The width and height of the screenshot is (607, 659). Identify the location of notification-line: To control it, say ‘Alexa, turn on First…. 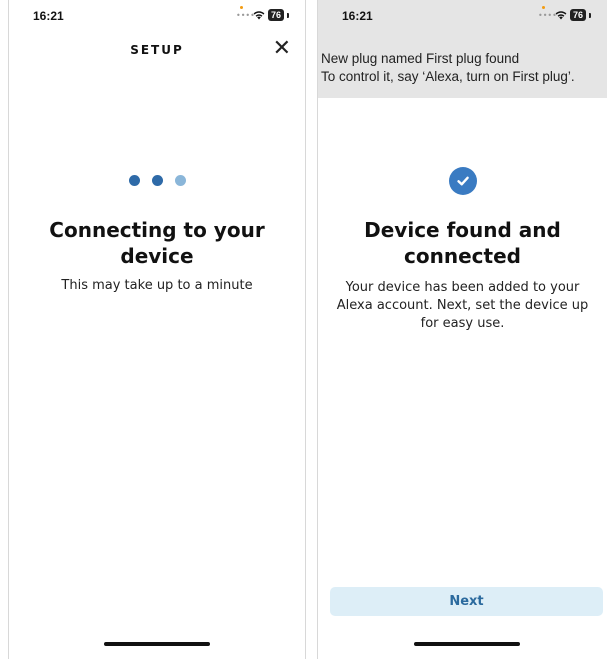
(448, 76).